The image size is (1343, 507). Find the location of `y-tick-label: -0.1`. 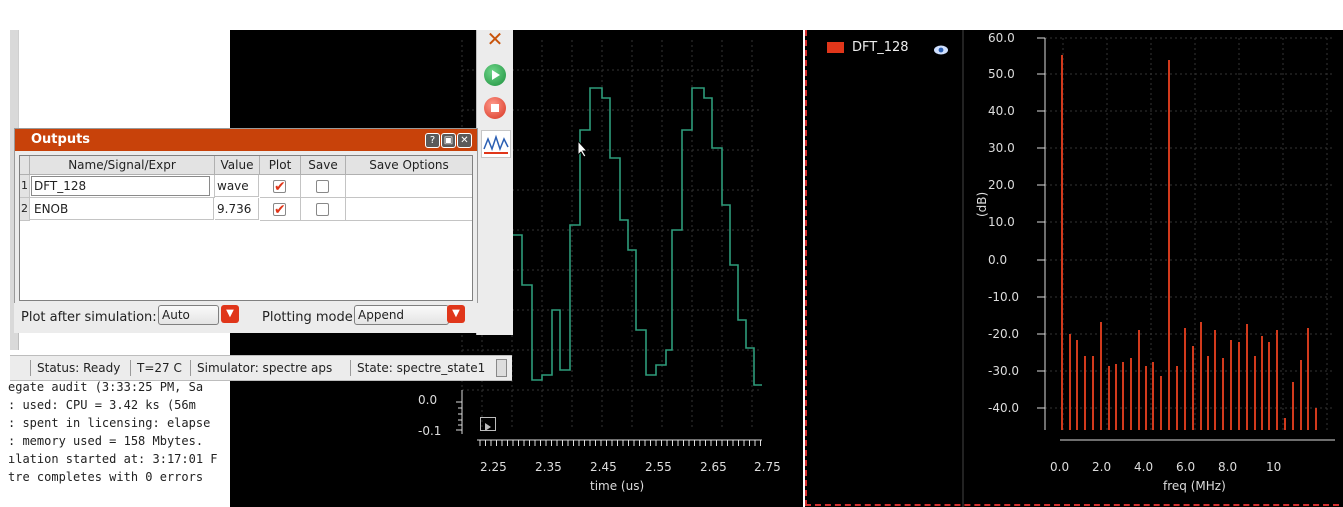

y-tick-label: -0.1 is located at coordinates (430, 431).